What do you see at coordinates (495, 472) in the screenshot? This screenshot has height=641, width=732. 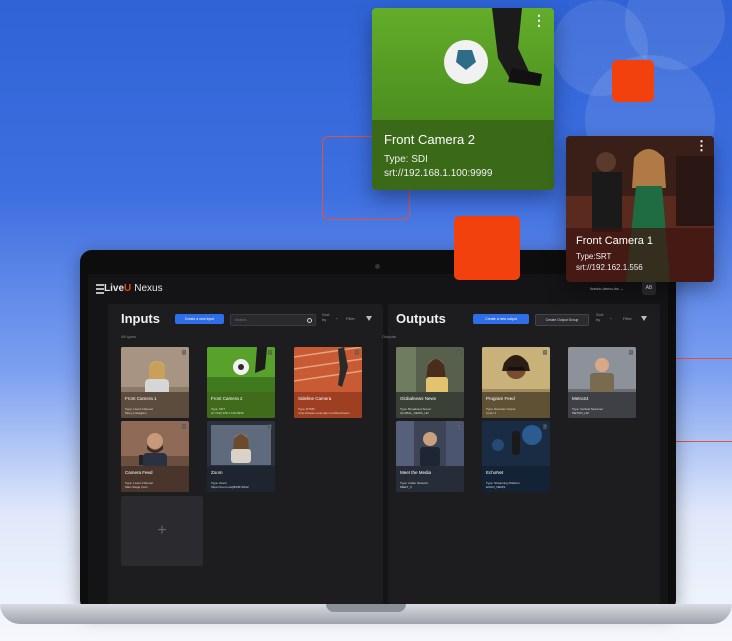 I see `card-name: EchoNet` at bounding box center [495, 472].